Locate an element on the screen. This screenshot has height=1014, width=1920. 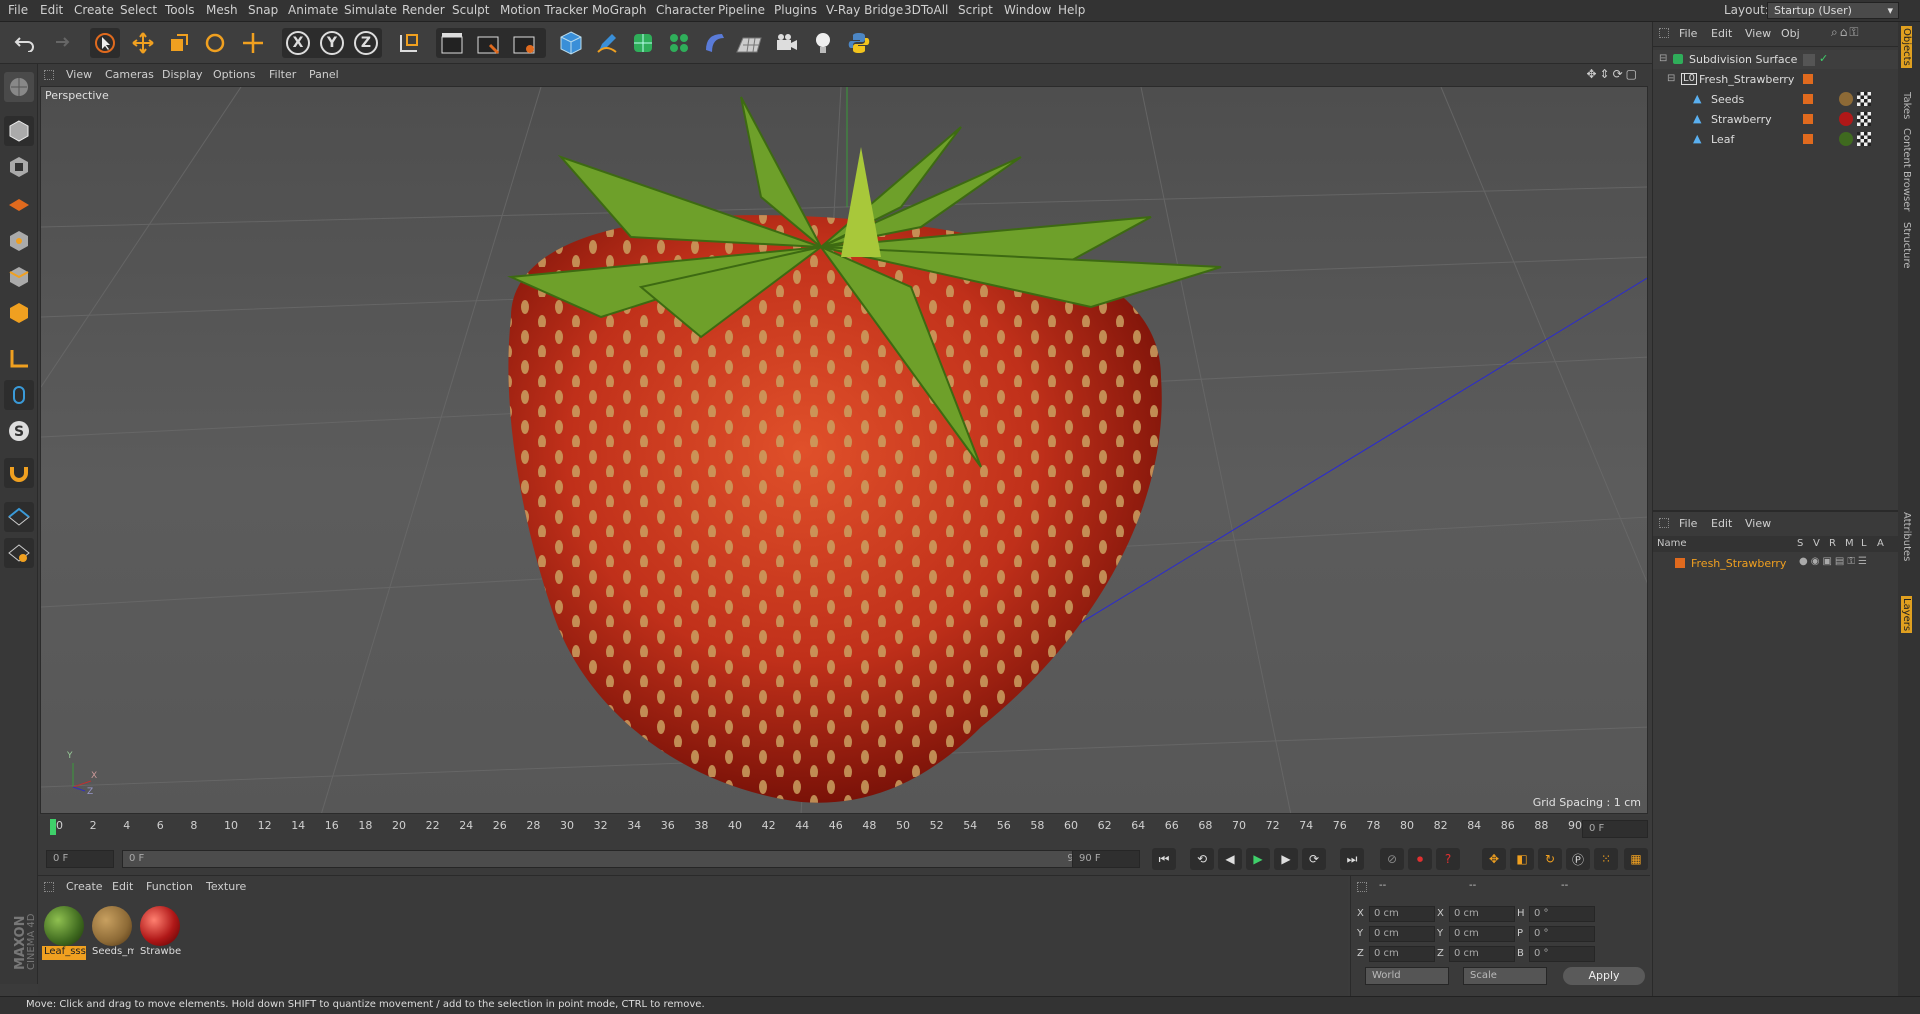
pen-button is located at coordinates (607, 43).